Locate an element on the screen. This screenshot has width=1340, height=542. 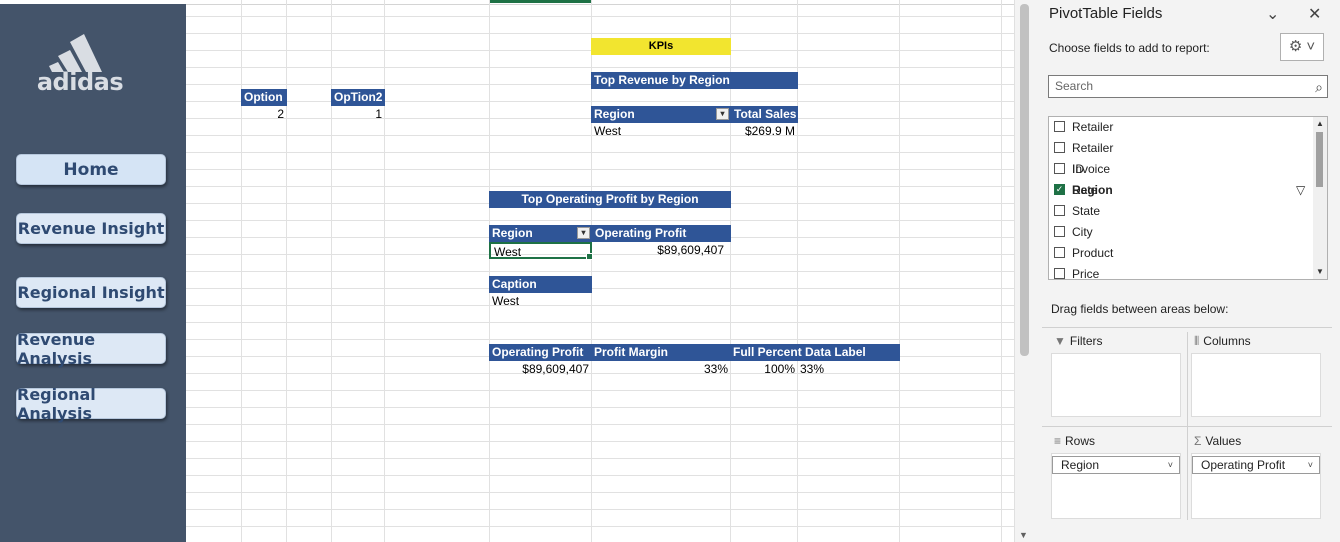
option2-header: OpTion2 is located at coordinates (358, 97).